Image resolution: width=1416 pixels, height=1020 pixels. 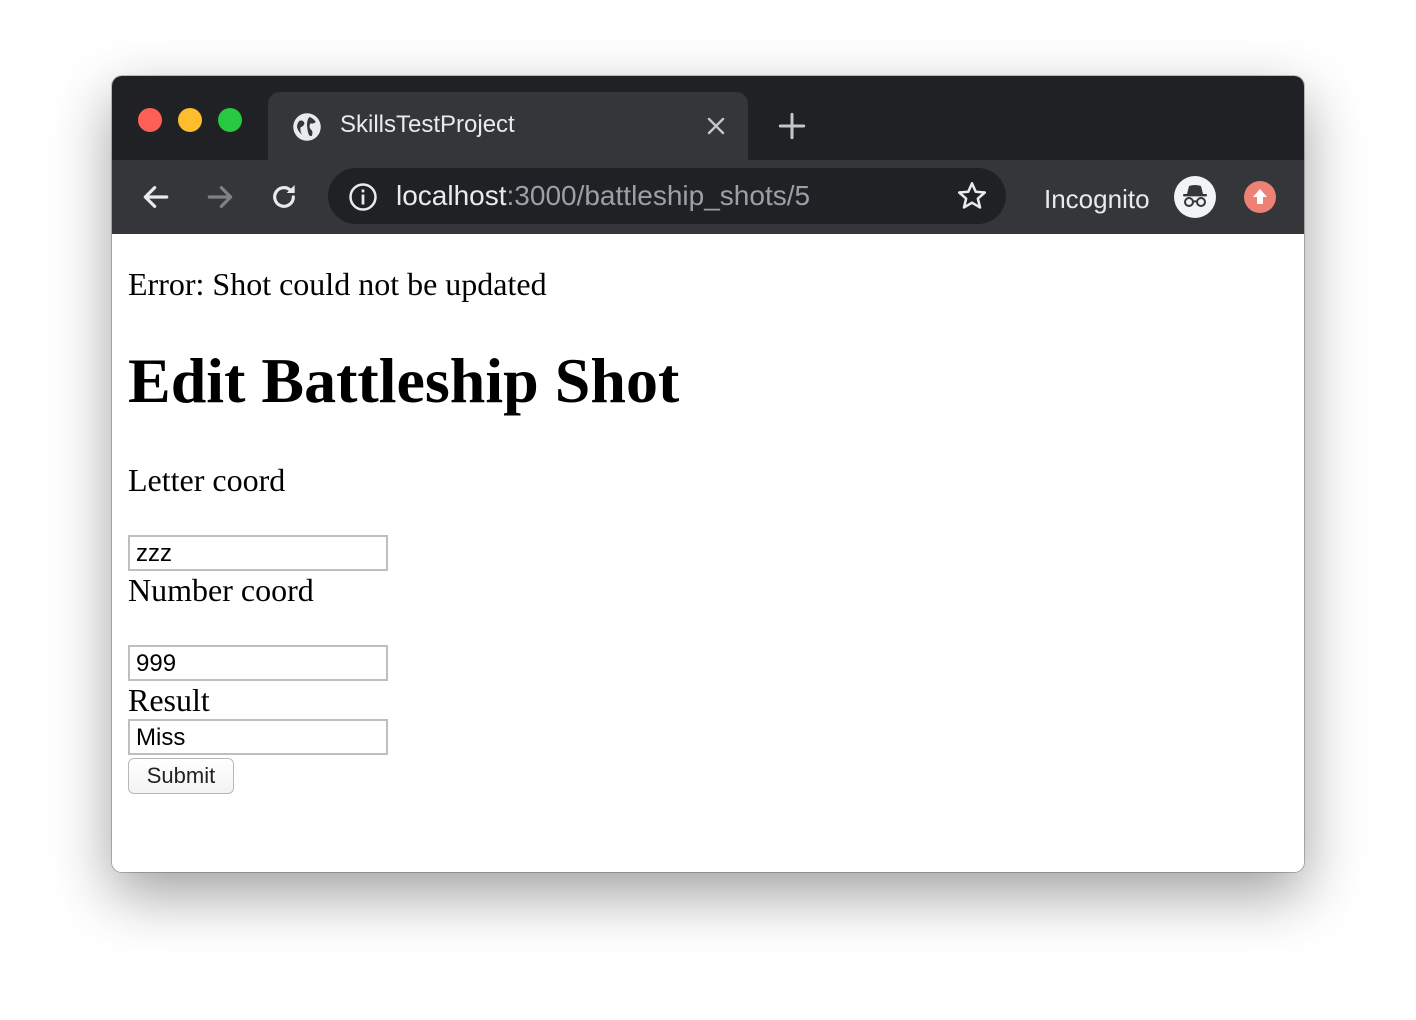 I want to click on info-icon, so click(x=363, y=197).